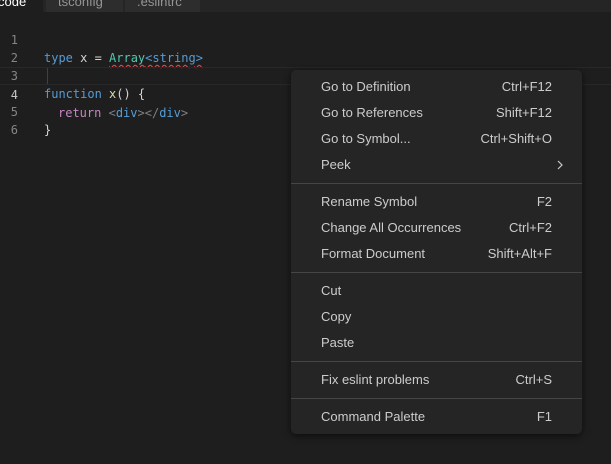  I want to click on code-text: }, so click(48, 130).